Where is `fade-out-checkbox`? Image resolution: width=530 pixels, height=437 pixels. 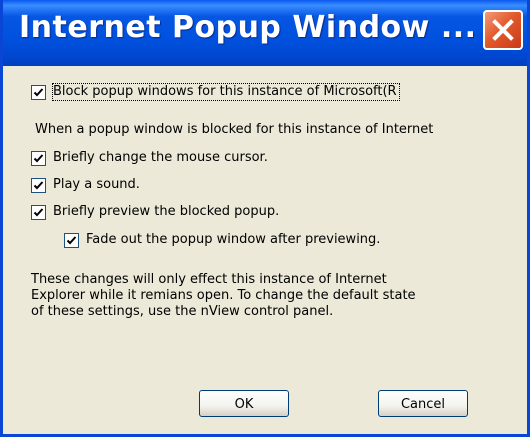 fade-out-checkbox is located at coordinates (71, 240).